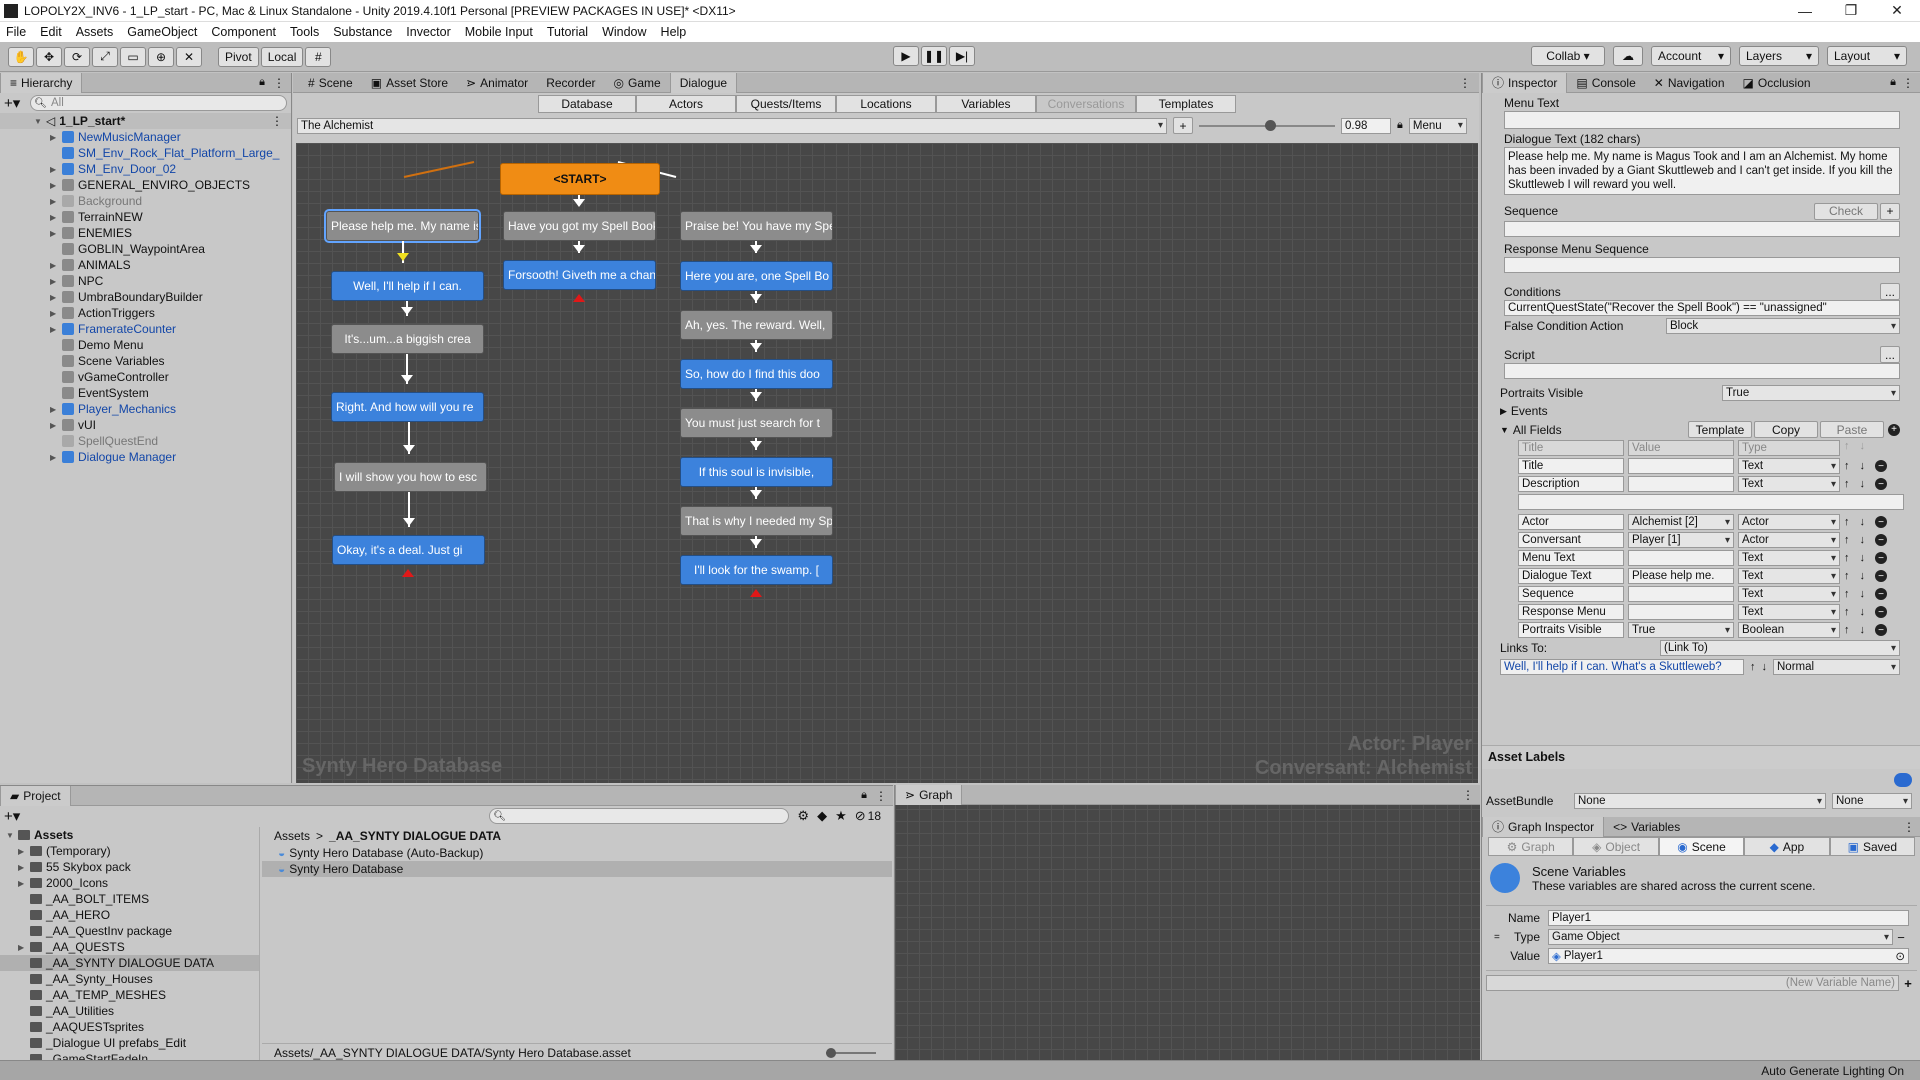 This screenshot has height=1080, width=1920. Describe the element at coordinates (831, 1052) in the screenshot. I see `slider-handle` at that location.